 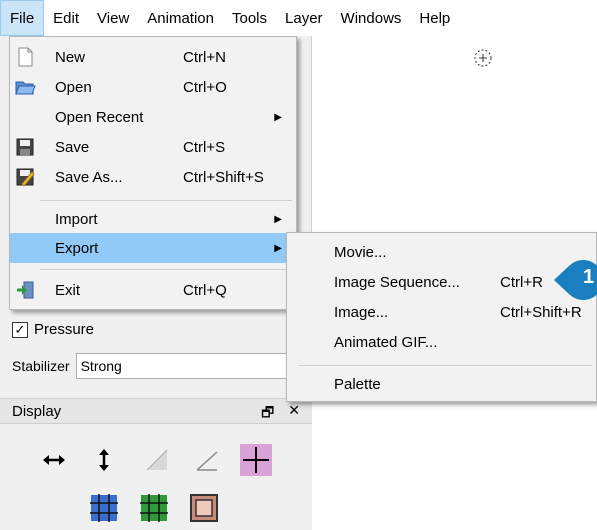 I want to click on stabilizer-value: Strong, so click(x=101, y=366).